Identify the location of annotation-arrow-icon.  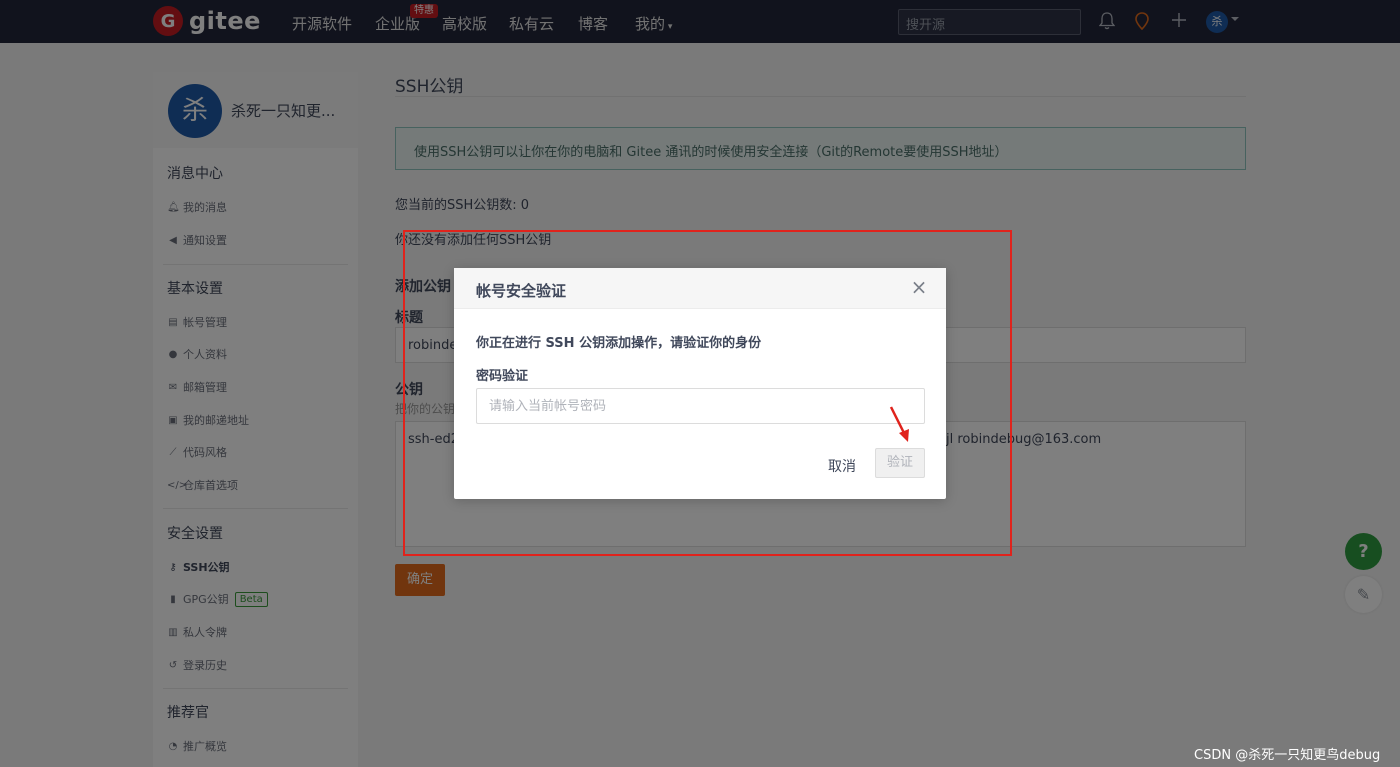
(899, 424).